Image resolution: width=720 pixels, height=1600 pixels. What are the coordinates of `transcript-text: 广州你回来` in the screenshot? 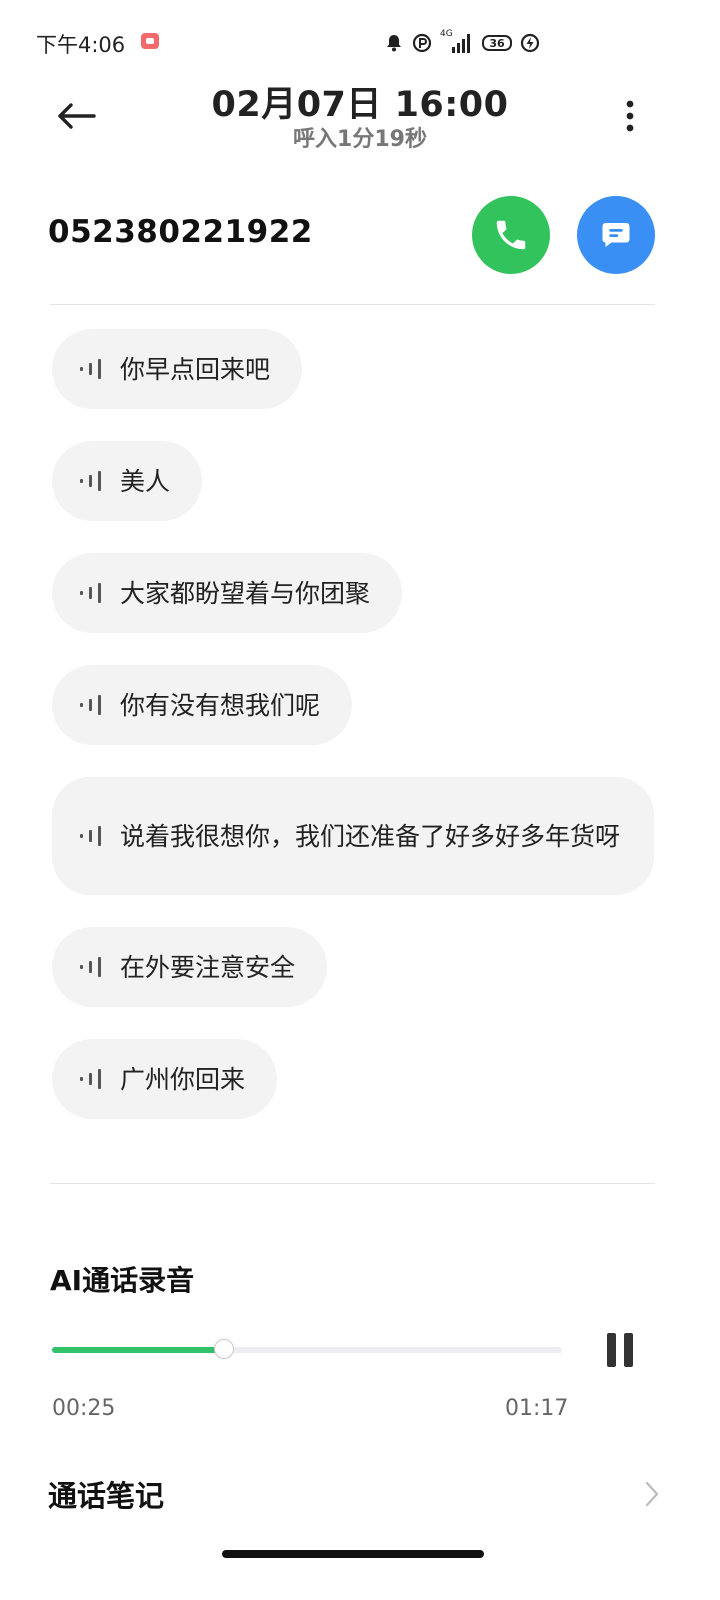 It's located at (183, 1079).